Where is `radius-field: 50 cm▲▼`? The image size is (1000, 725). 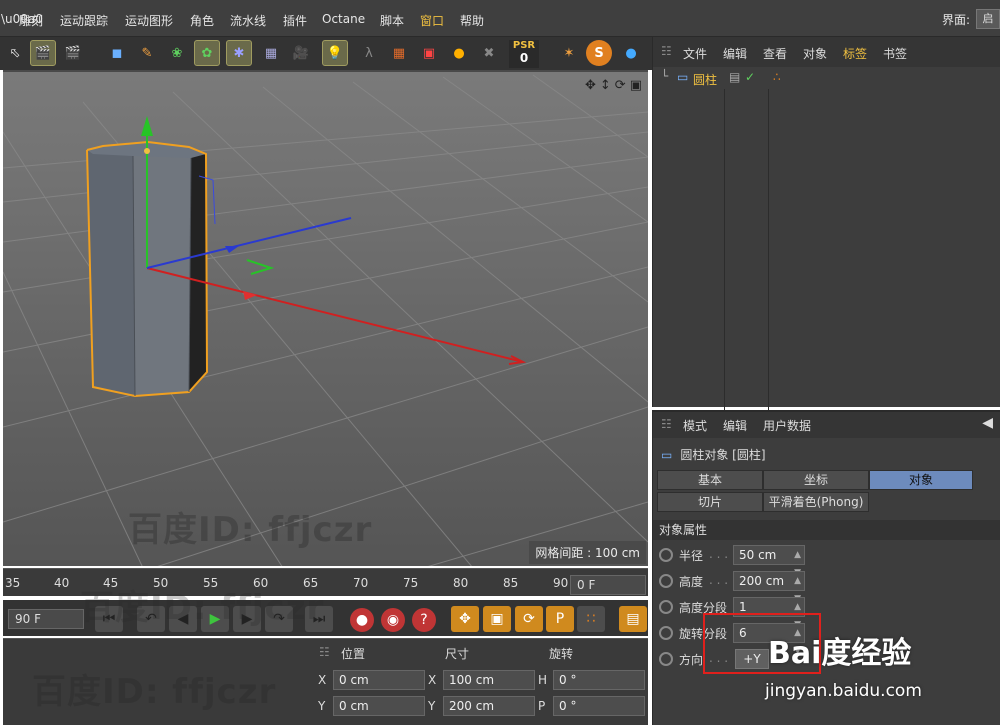
radius-field: 50 cm▲▼ is located at coordinates (769, 561).